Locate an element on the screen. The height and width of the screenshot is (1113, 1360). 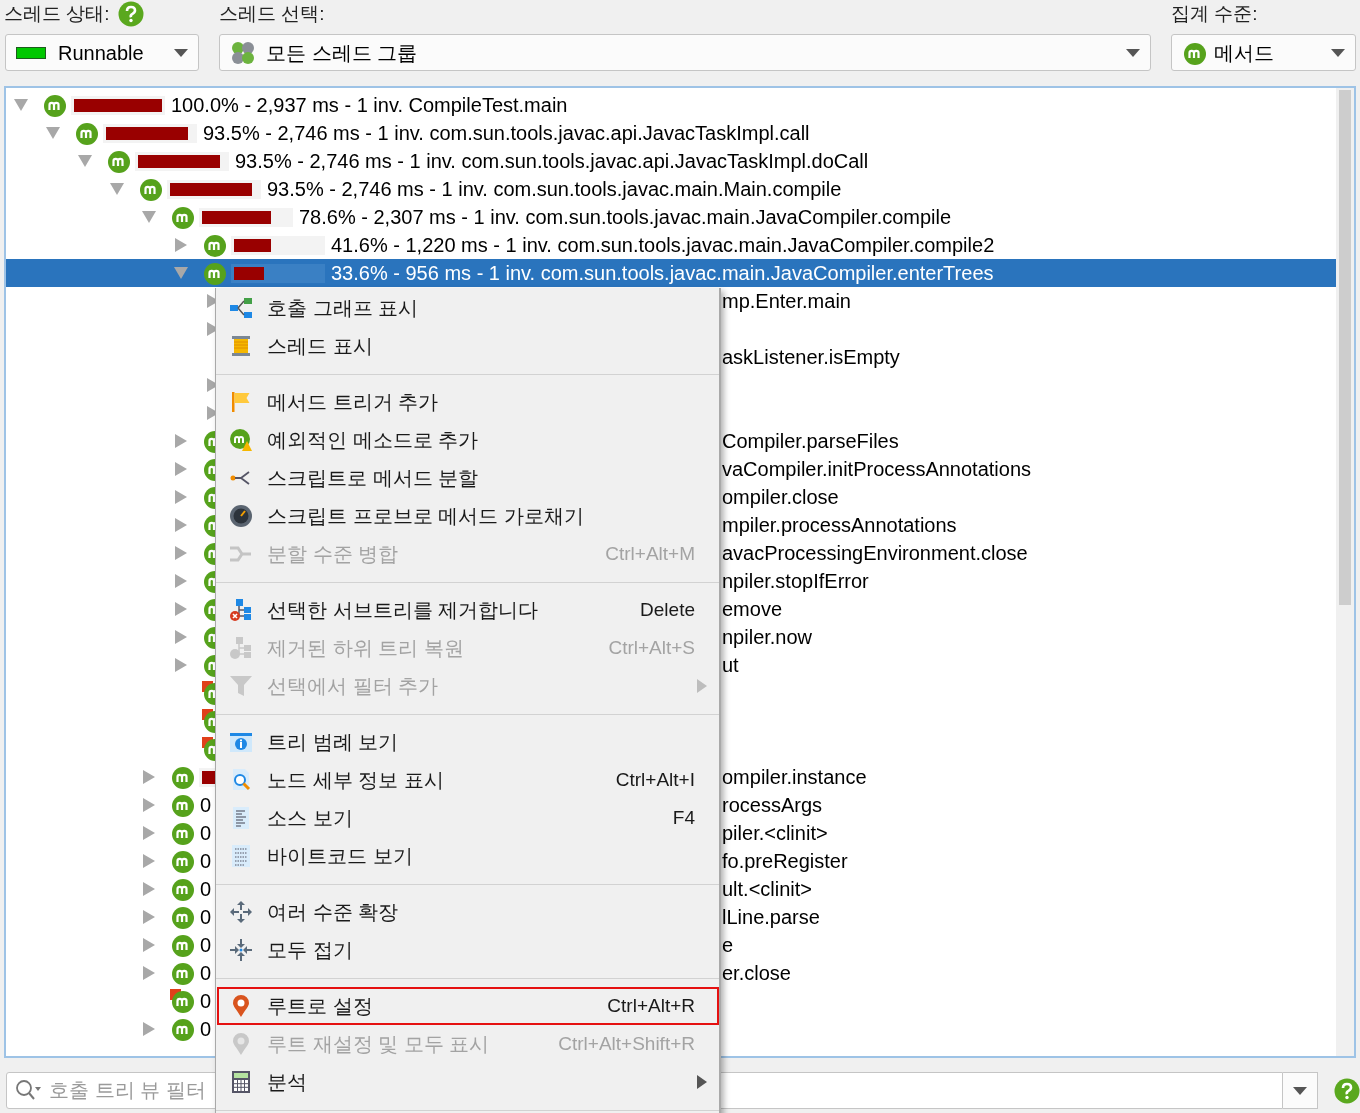
tree-node-text: ompiler.close is located at coordinates (780, 497).